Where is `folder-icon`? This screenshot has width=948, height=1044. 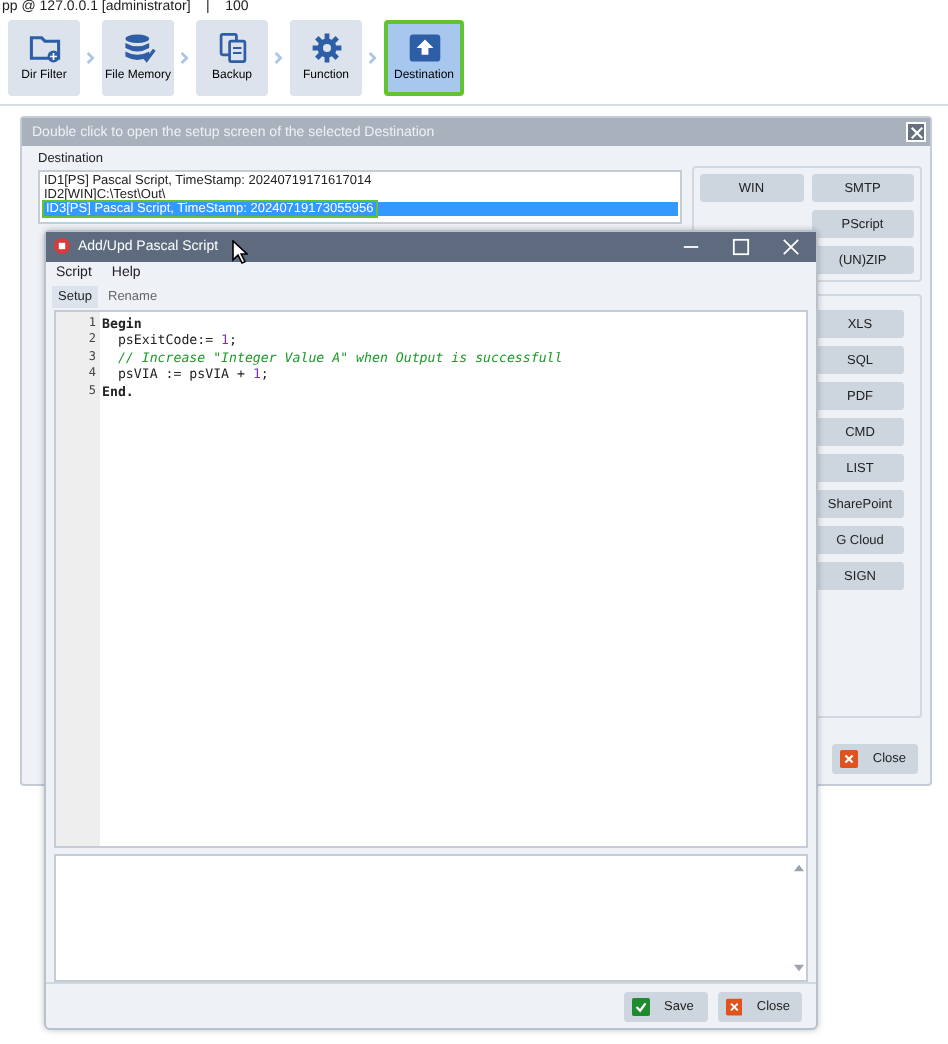
folder-icon is located at coordinates (44, 48).